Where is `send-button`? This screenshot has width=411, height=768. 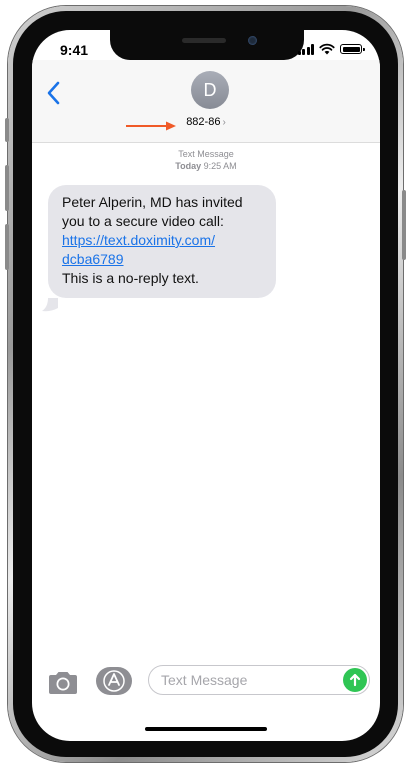 send-button is located at coordinates (355, 680).